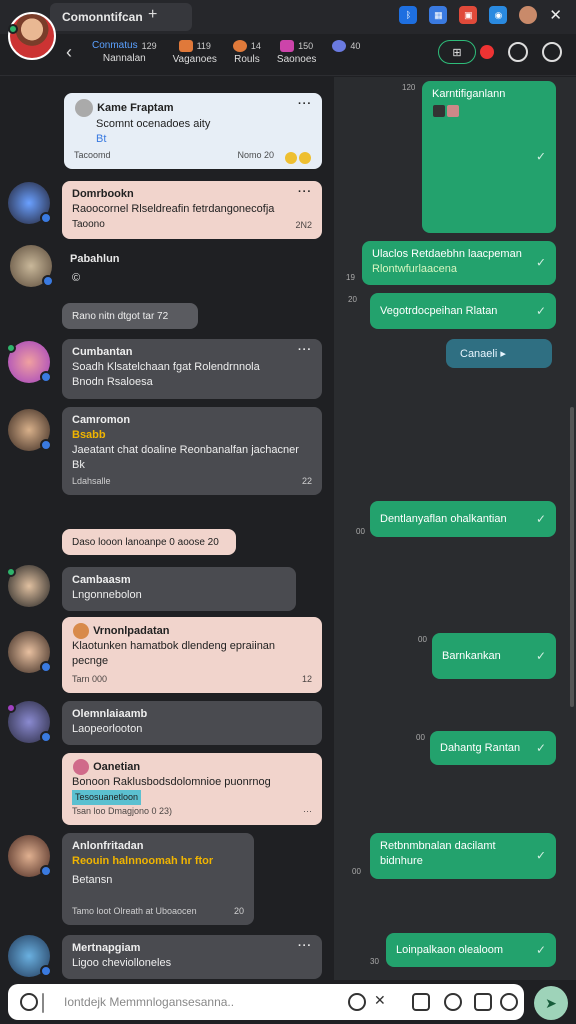 The width and height of the screenshot is (576, 1024). Describe the element at coordinates (468, 15) in the screenshot. I see `apps-icon: ▣` at that location.